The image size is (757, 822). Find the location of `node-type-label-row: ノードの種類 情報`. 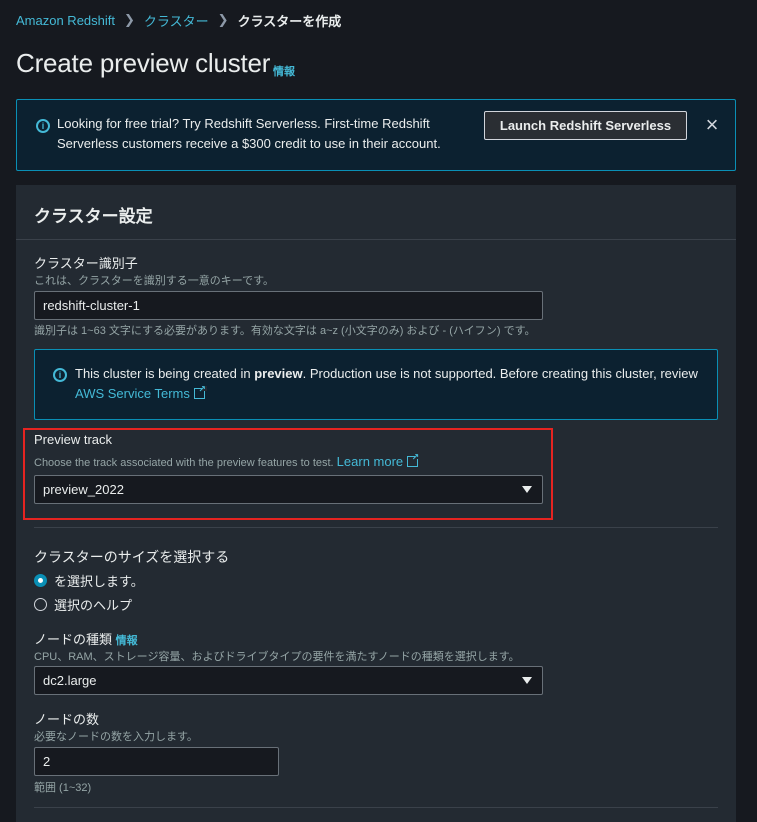

node-type-label-row: ノードの種類 情報 is located at coordinates (86, 638).